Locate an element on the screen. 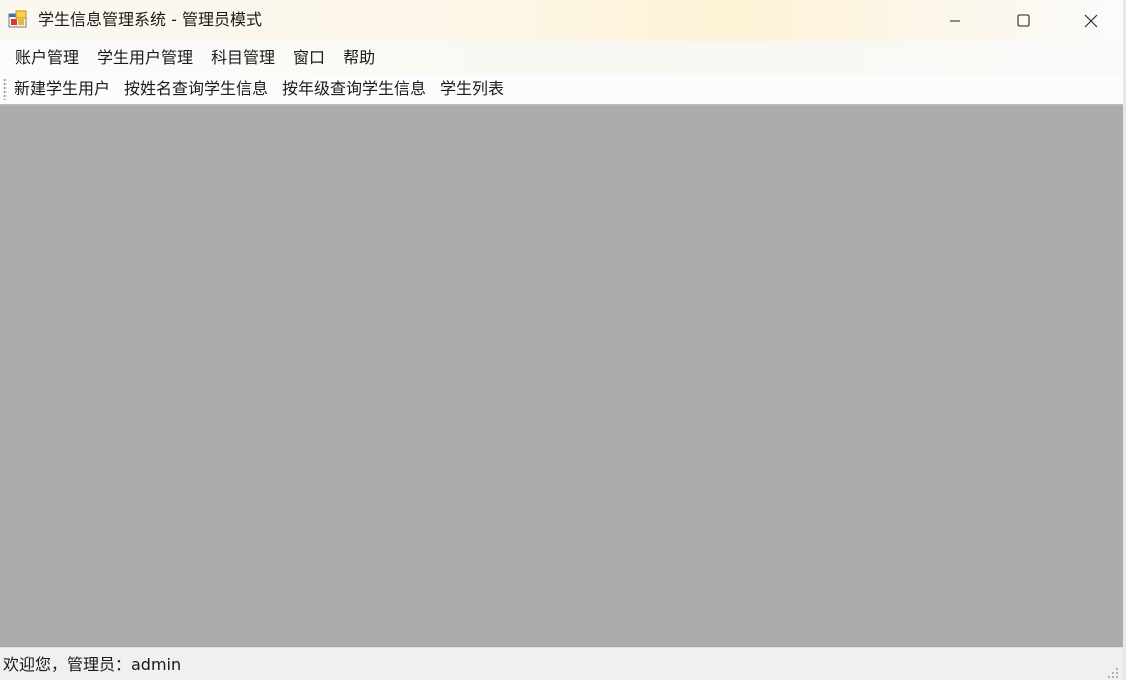 Image resolution: width=1126 pixels, height=680 pixels. status-welcome-text: 欢迎您，管理员：admin is located at coordinates (92, 664).